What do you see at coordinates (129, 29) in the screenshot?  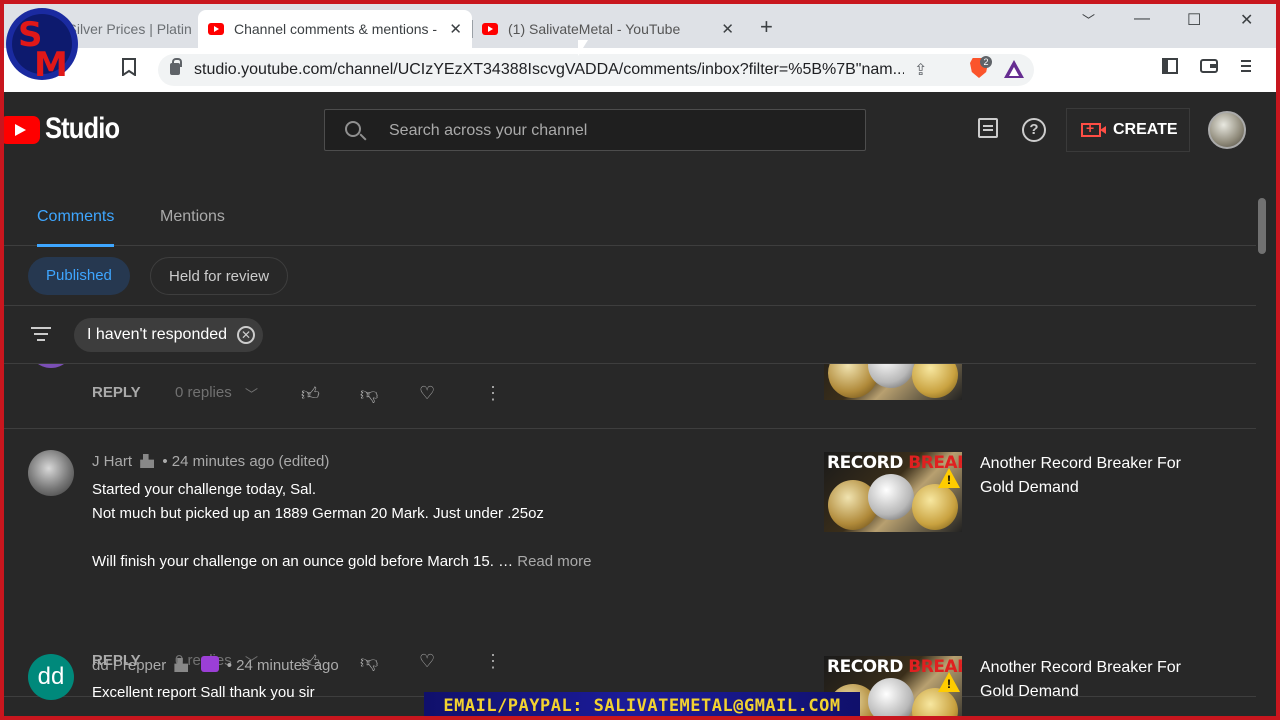 I see `browser-tab-silver-prices: | Silver Prices | Platin` at bounding box center [129, 29].